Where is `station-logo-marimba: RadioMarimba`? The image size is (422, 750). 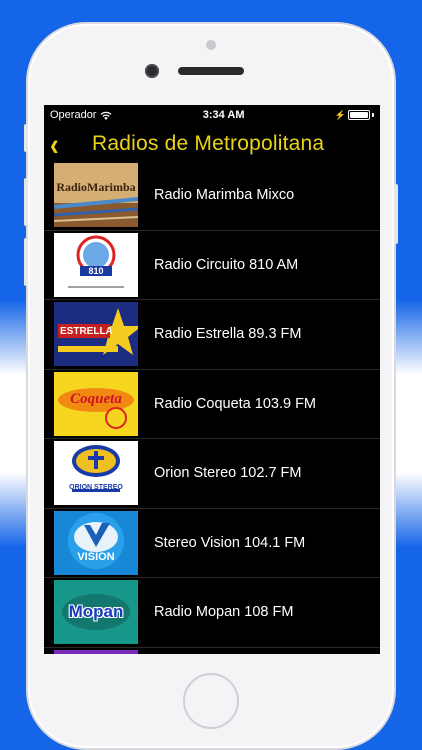
station-logo-marimba: RadioMarimba is located at coordinates (96, 195).